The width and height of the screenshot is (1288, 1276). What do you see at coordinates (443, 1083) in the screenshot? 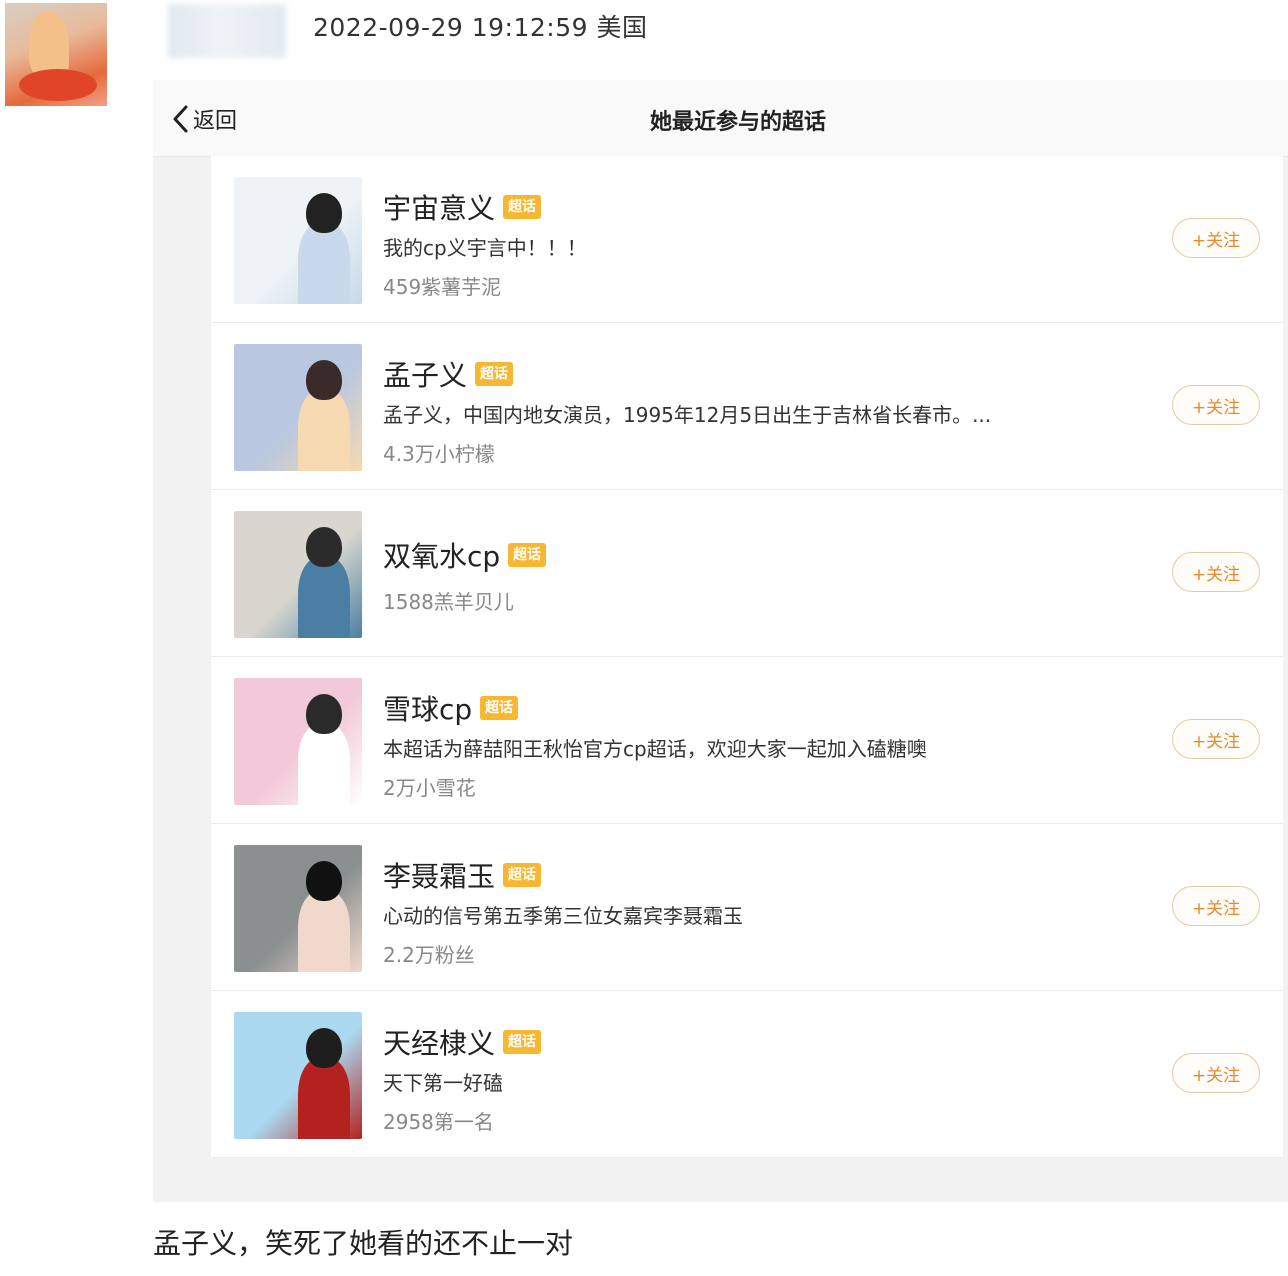
I see `topic-description: 天下第一好磕` at bounding box center [443, 1083].